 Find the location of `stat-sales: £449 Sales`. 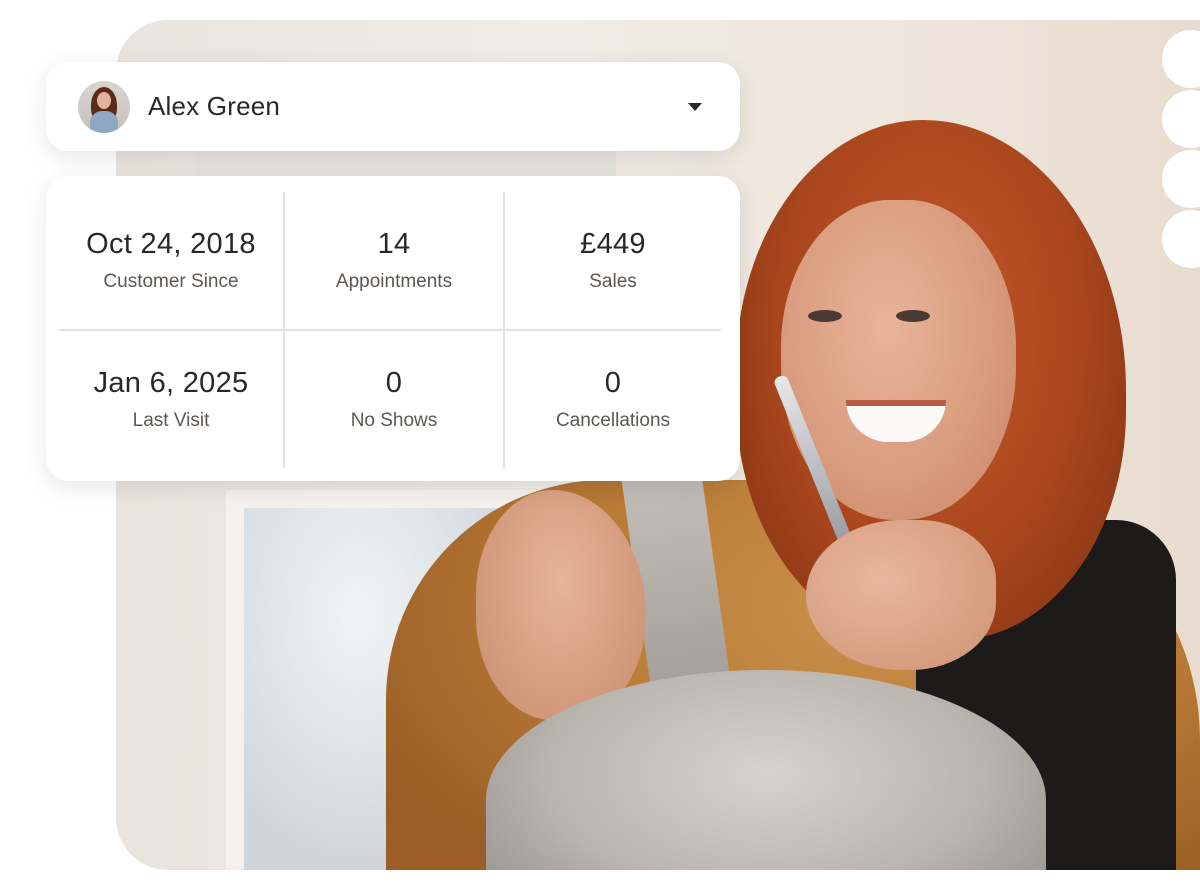

stat-sales: £449 Sales is located at coordinates (613, 261).